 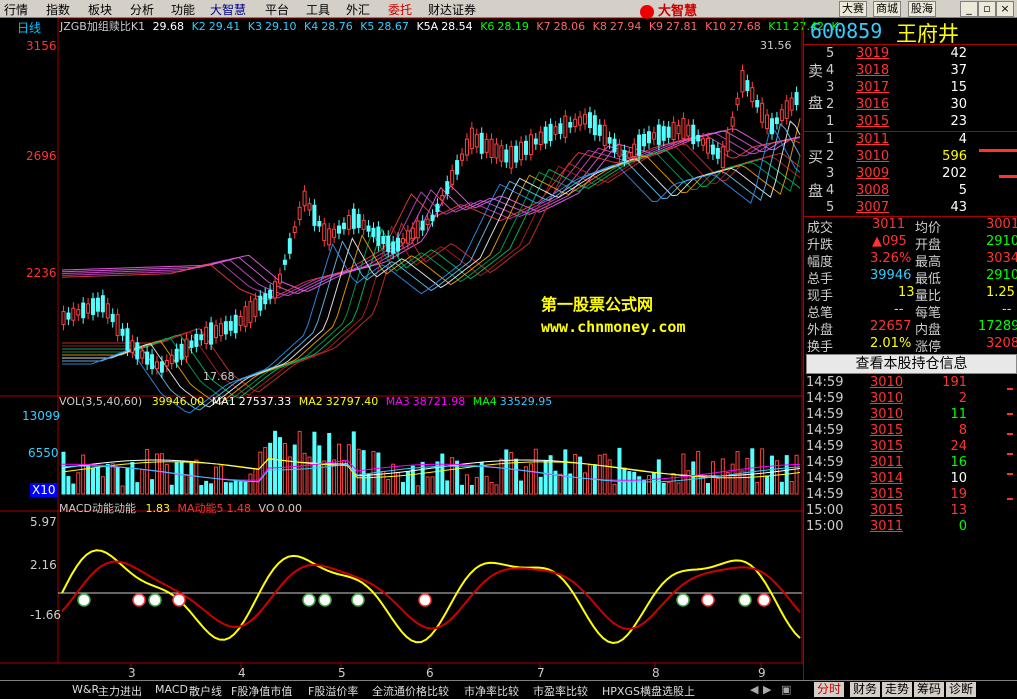 I want to click on tab-retail-line: 散户线, so click(x=205, y=691).